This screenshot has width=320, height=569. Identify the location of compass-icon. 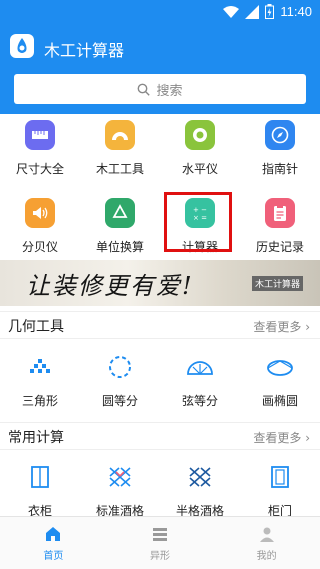
(280, 135).